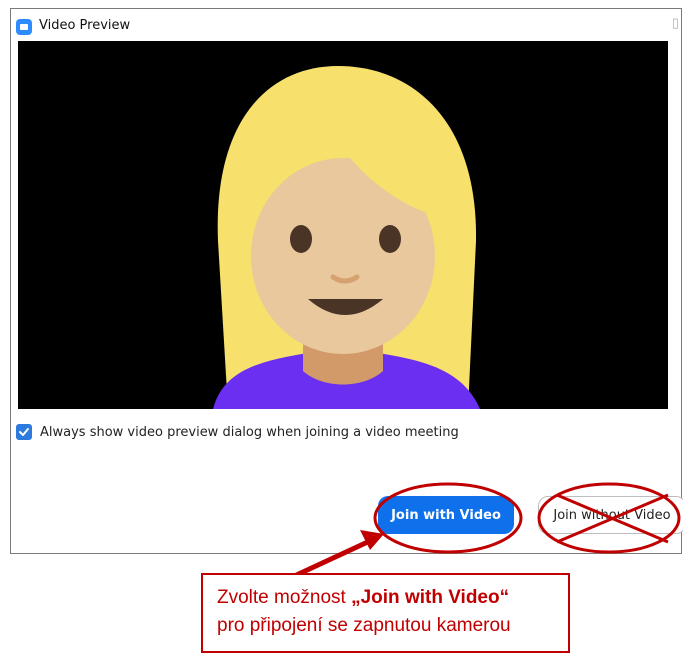 This screenshot has width=683, height=655. What do you see at coordinates (610, 515) in the screenshot?
I see `join-without-video-button: Join without Video` at bounding box center [610, 515].